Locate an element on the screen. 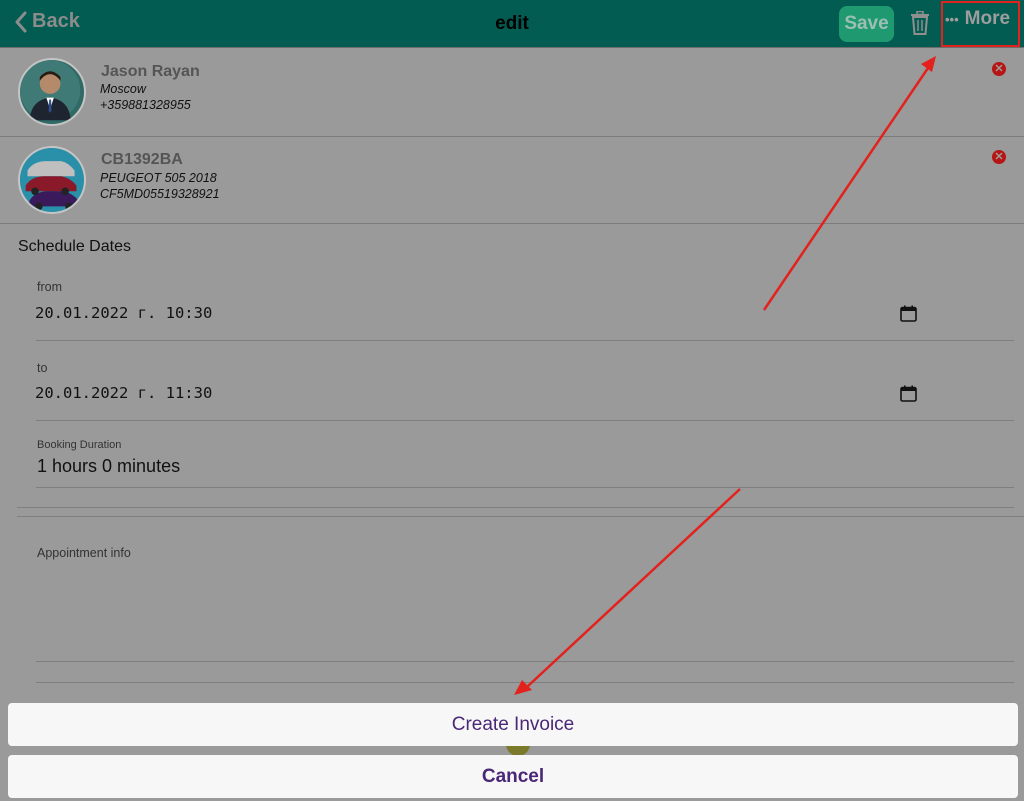 Image resolution: width=1024 pixels, height=801 pixels. client-phone: +359881328955 is located at coordinates (145, 105).